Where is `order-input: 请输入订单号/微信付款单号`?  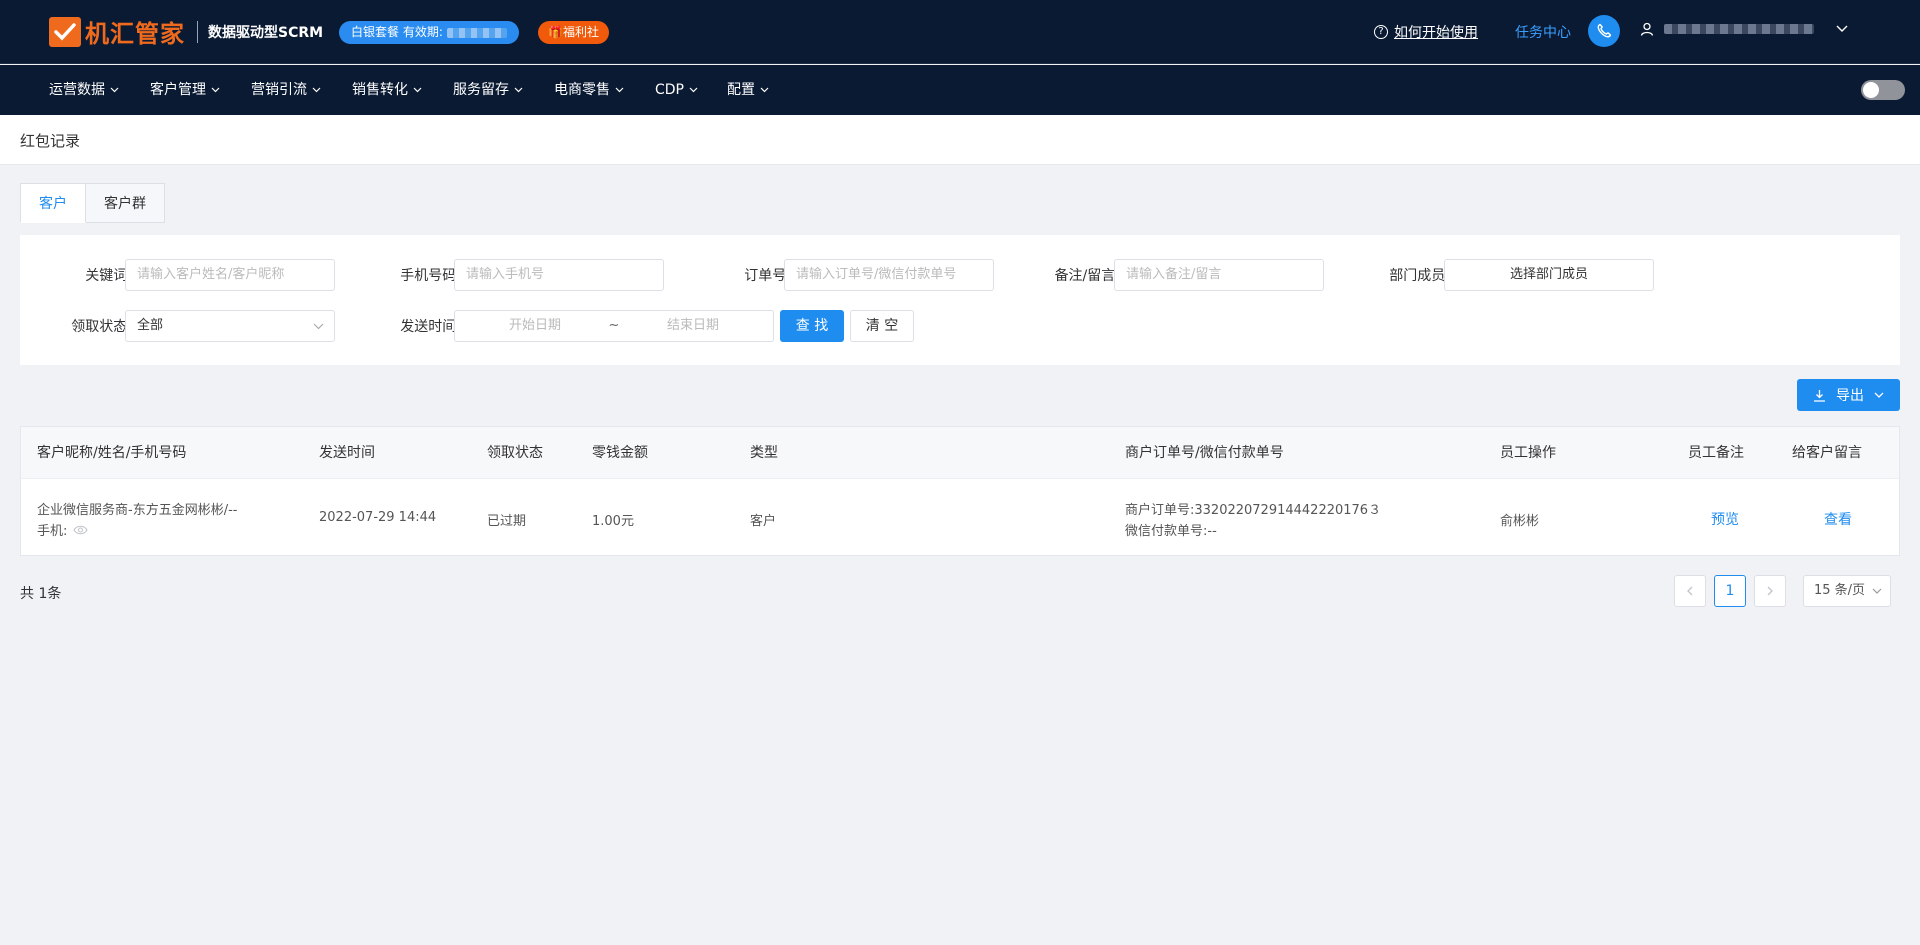
order-input: 请输入订单号/微信付款单号 is located at coordinates (889, 275).